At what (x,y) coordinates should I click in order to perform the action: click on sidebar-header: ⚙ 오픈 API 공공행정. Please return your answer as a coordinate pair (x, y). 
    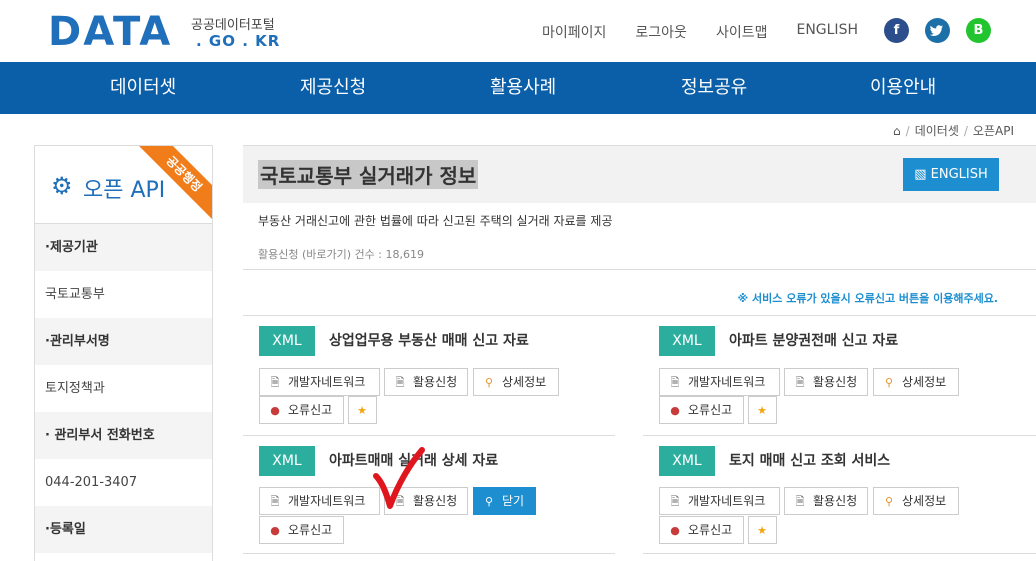
    Looking at the image, I should click on (123, 185).